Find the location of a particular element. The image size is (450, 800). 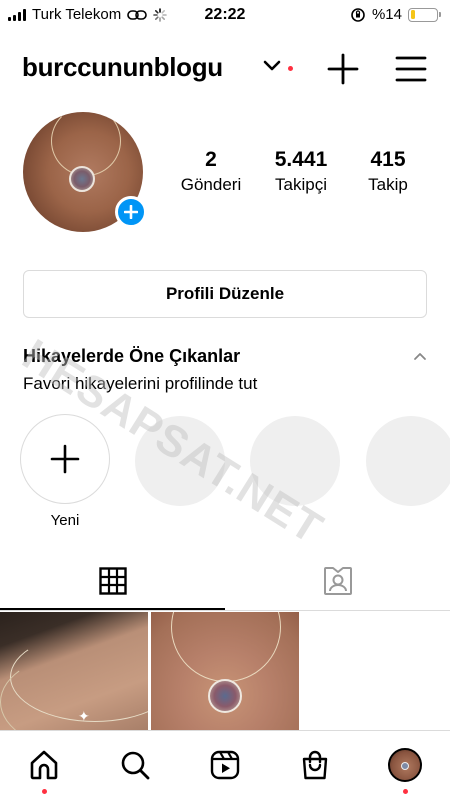

stat-following-value: 415 is located at coordinates (388, 159).